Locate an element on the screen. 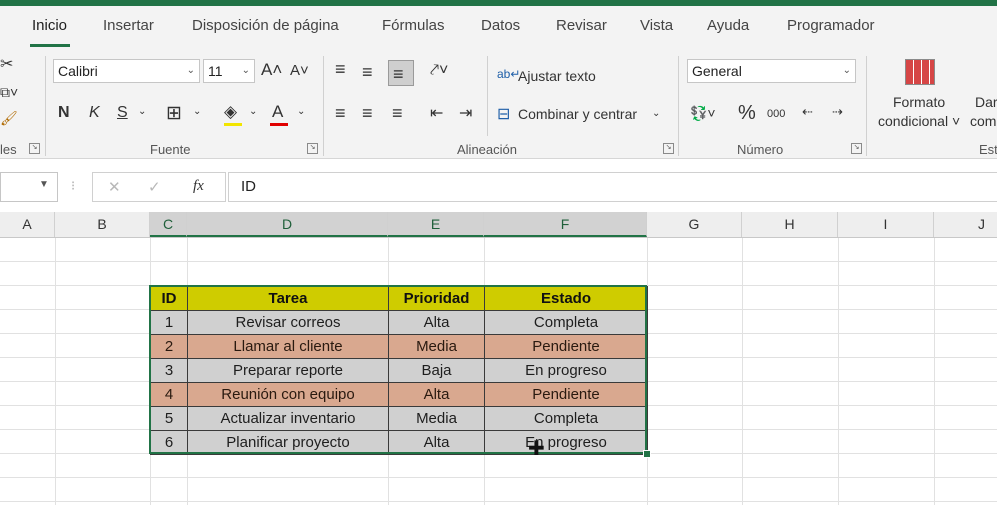 This screenshot has height=505, width=997. column-header-c: C is located at coordinates (168, 224).